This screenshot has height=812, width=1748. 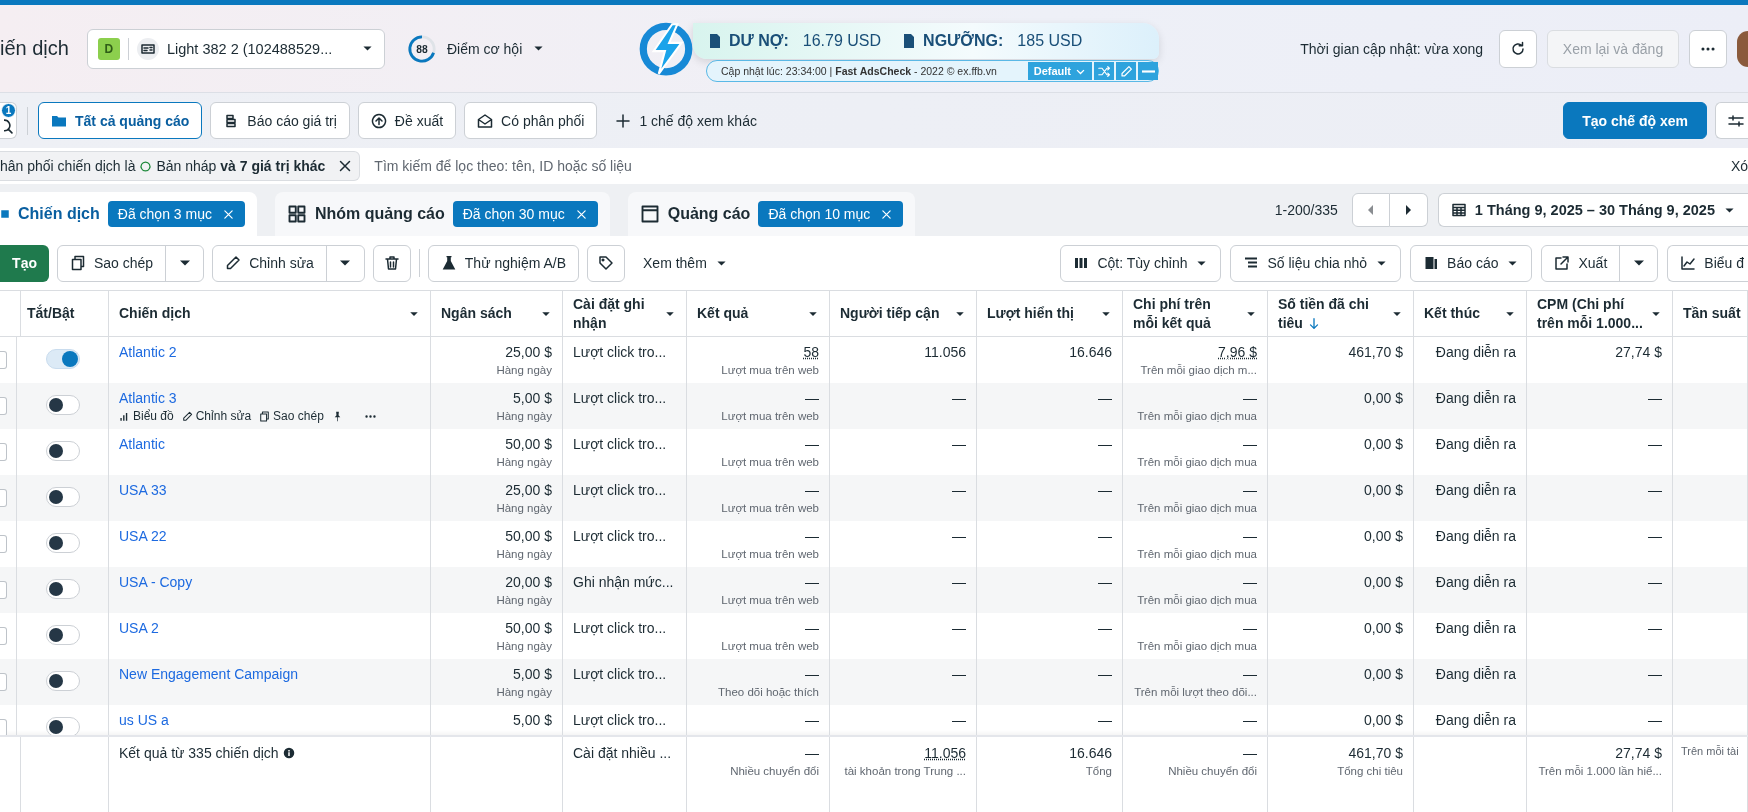 What do you see at coordinates (528, 490) in the screenshot?
I see `cell-value: 25,00 $` at bounding box center [528, 490].